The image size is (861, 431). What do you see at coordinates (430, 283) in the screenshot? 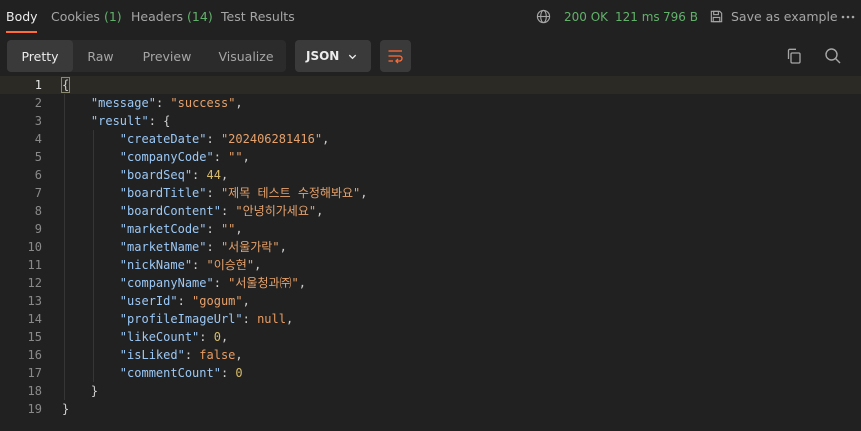
I see `code-line: 12 "companyName": "서울청과㈜",` at bounding box center [430, 283].